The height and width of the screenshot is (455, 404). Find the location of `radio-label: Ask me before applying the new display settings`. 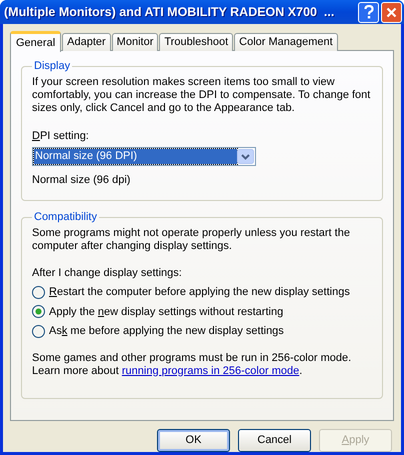

radio-label: Ask me before applying the new display settings is located at coordinates (166, 331).